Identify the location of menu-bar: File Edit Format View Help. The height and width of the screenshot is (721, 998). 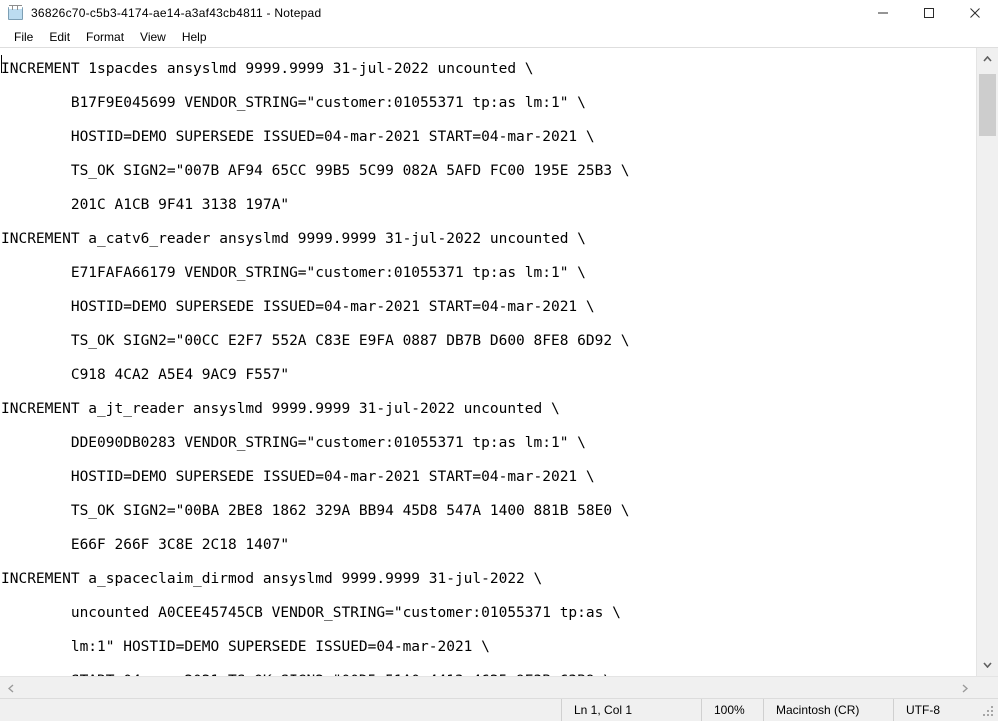
(499, 36).